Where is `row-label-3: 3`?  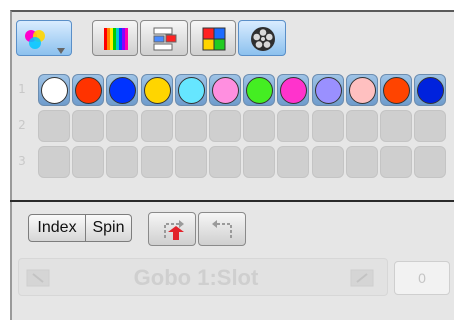 row-label-3: 3 is located at coordinates (22, 161).